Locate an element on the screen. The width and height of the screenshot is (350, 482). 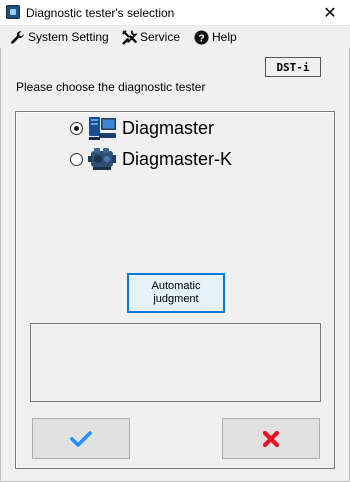
menu-help: ? Help is located at coordinates (215, 37).